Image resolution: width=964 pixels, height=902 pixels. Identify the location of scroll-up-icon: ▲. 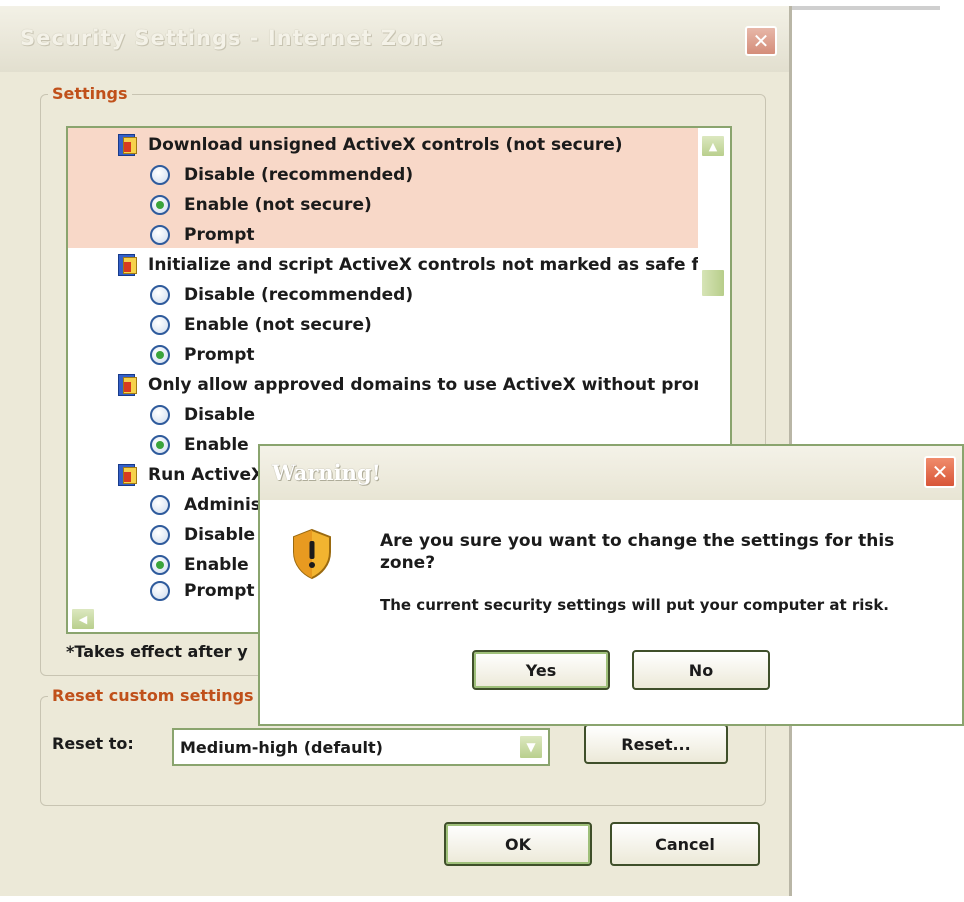
(713, 146).